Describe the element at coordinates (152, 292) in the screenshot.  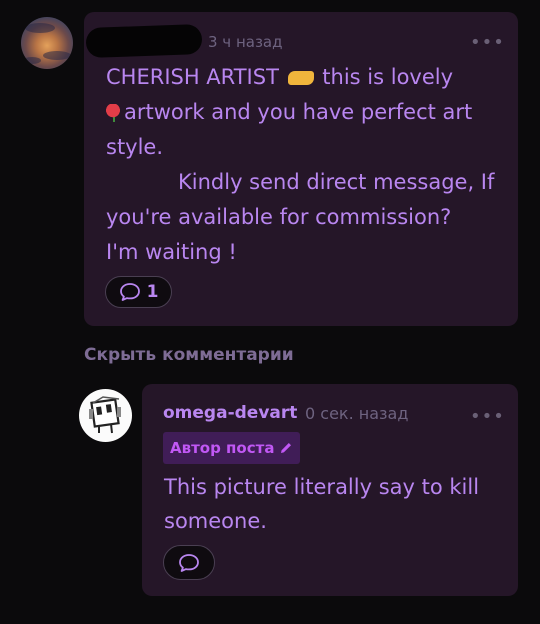
I see `reply-count: 1` at that location.